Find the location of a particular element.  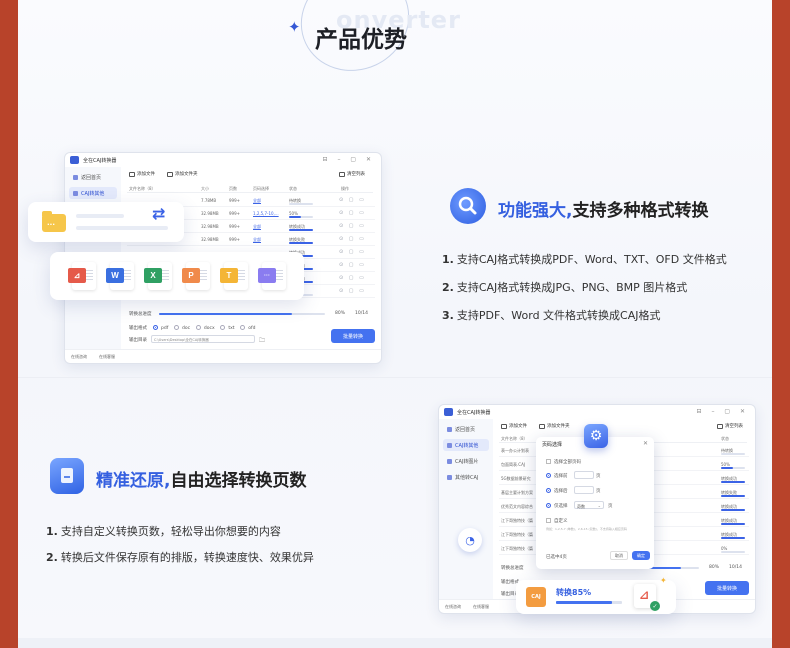

output-dir-field: C:\Users\Desktop\全在CAJ转换器 is located at coordinates (203, 339).